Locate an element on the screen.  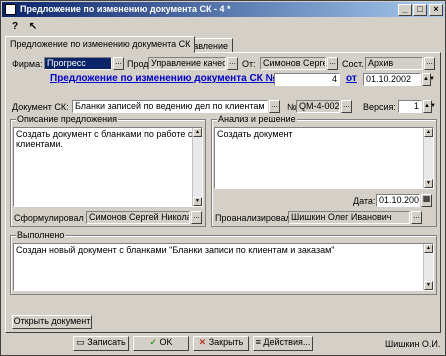
cross-icon: ✕ is located at coordinates (202, 342).